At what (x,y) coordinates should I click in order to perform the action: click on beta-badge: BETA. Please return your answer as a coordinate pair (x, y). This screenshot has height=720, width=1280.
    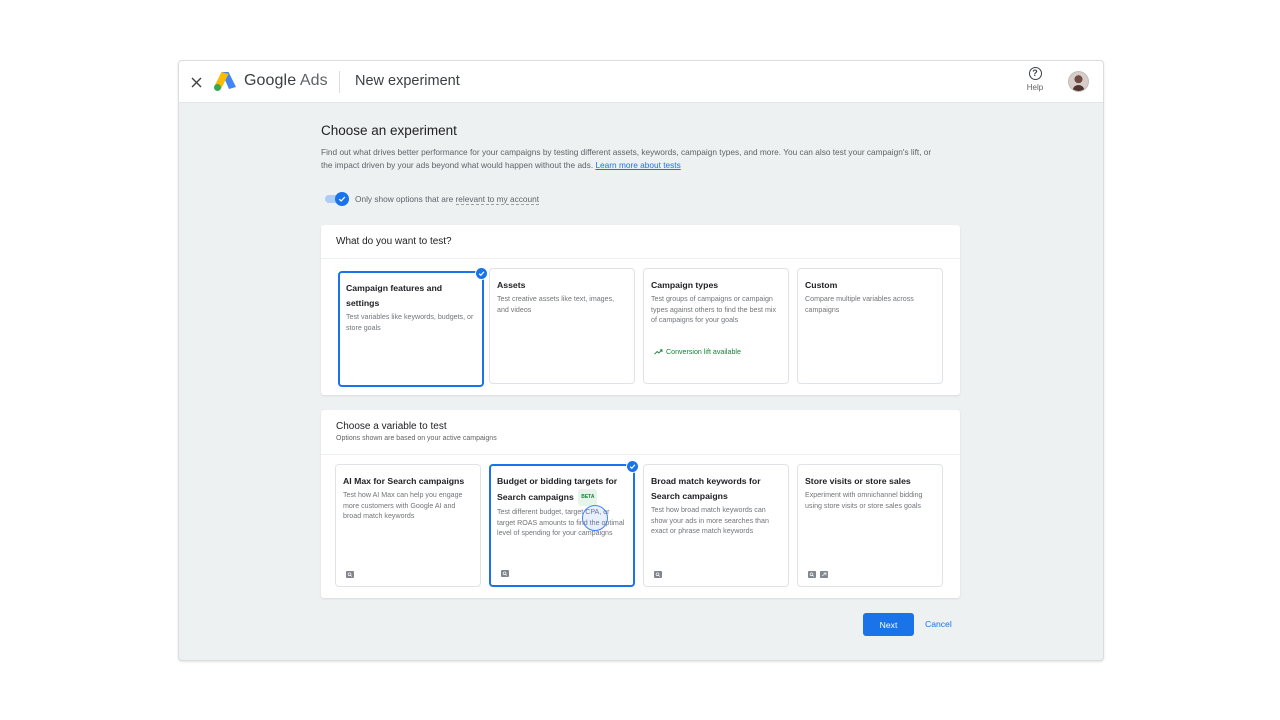
    Looking at the image, I should click on (588, 497).